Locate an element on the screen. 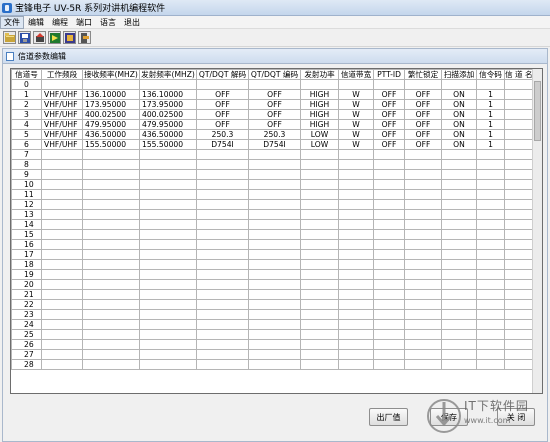 This screenshot has width=550, height=442. menu-exit: 退出 is located at coordinates (132, 22).